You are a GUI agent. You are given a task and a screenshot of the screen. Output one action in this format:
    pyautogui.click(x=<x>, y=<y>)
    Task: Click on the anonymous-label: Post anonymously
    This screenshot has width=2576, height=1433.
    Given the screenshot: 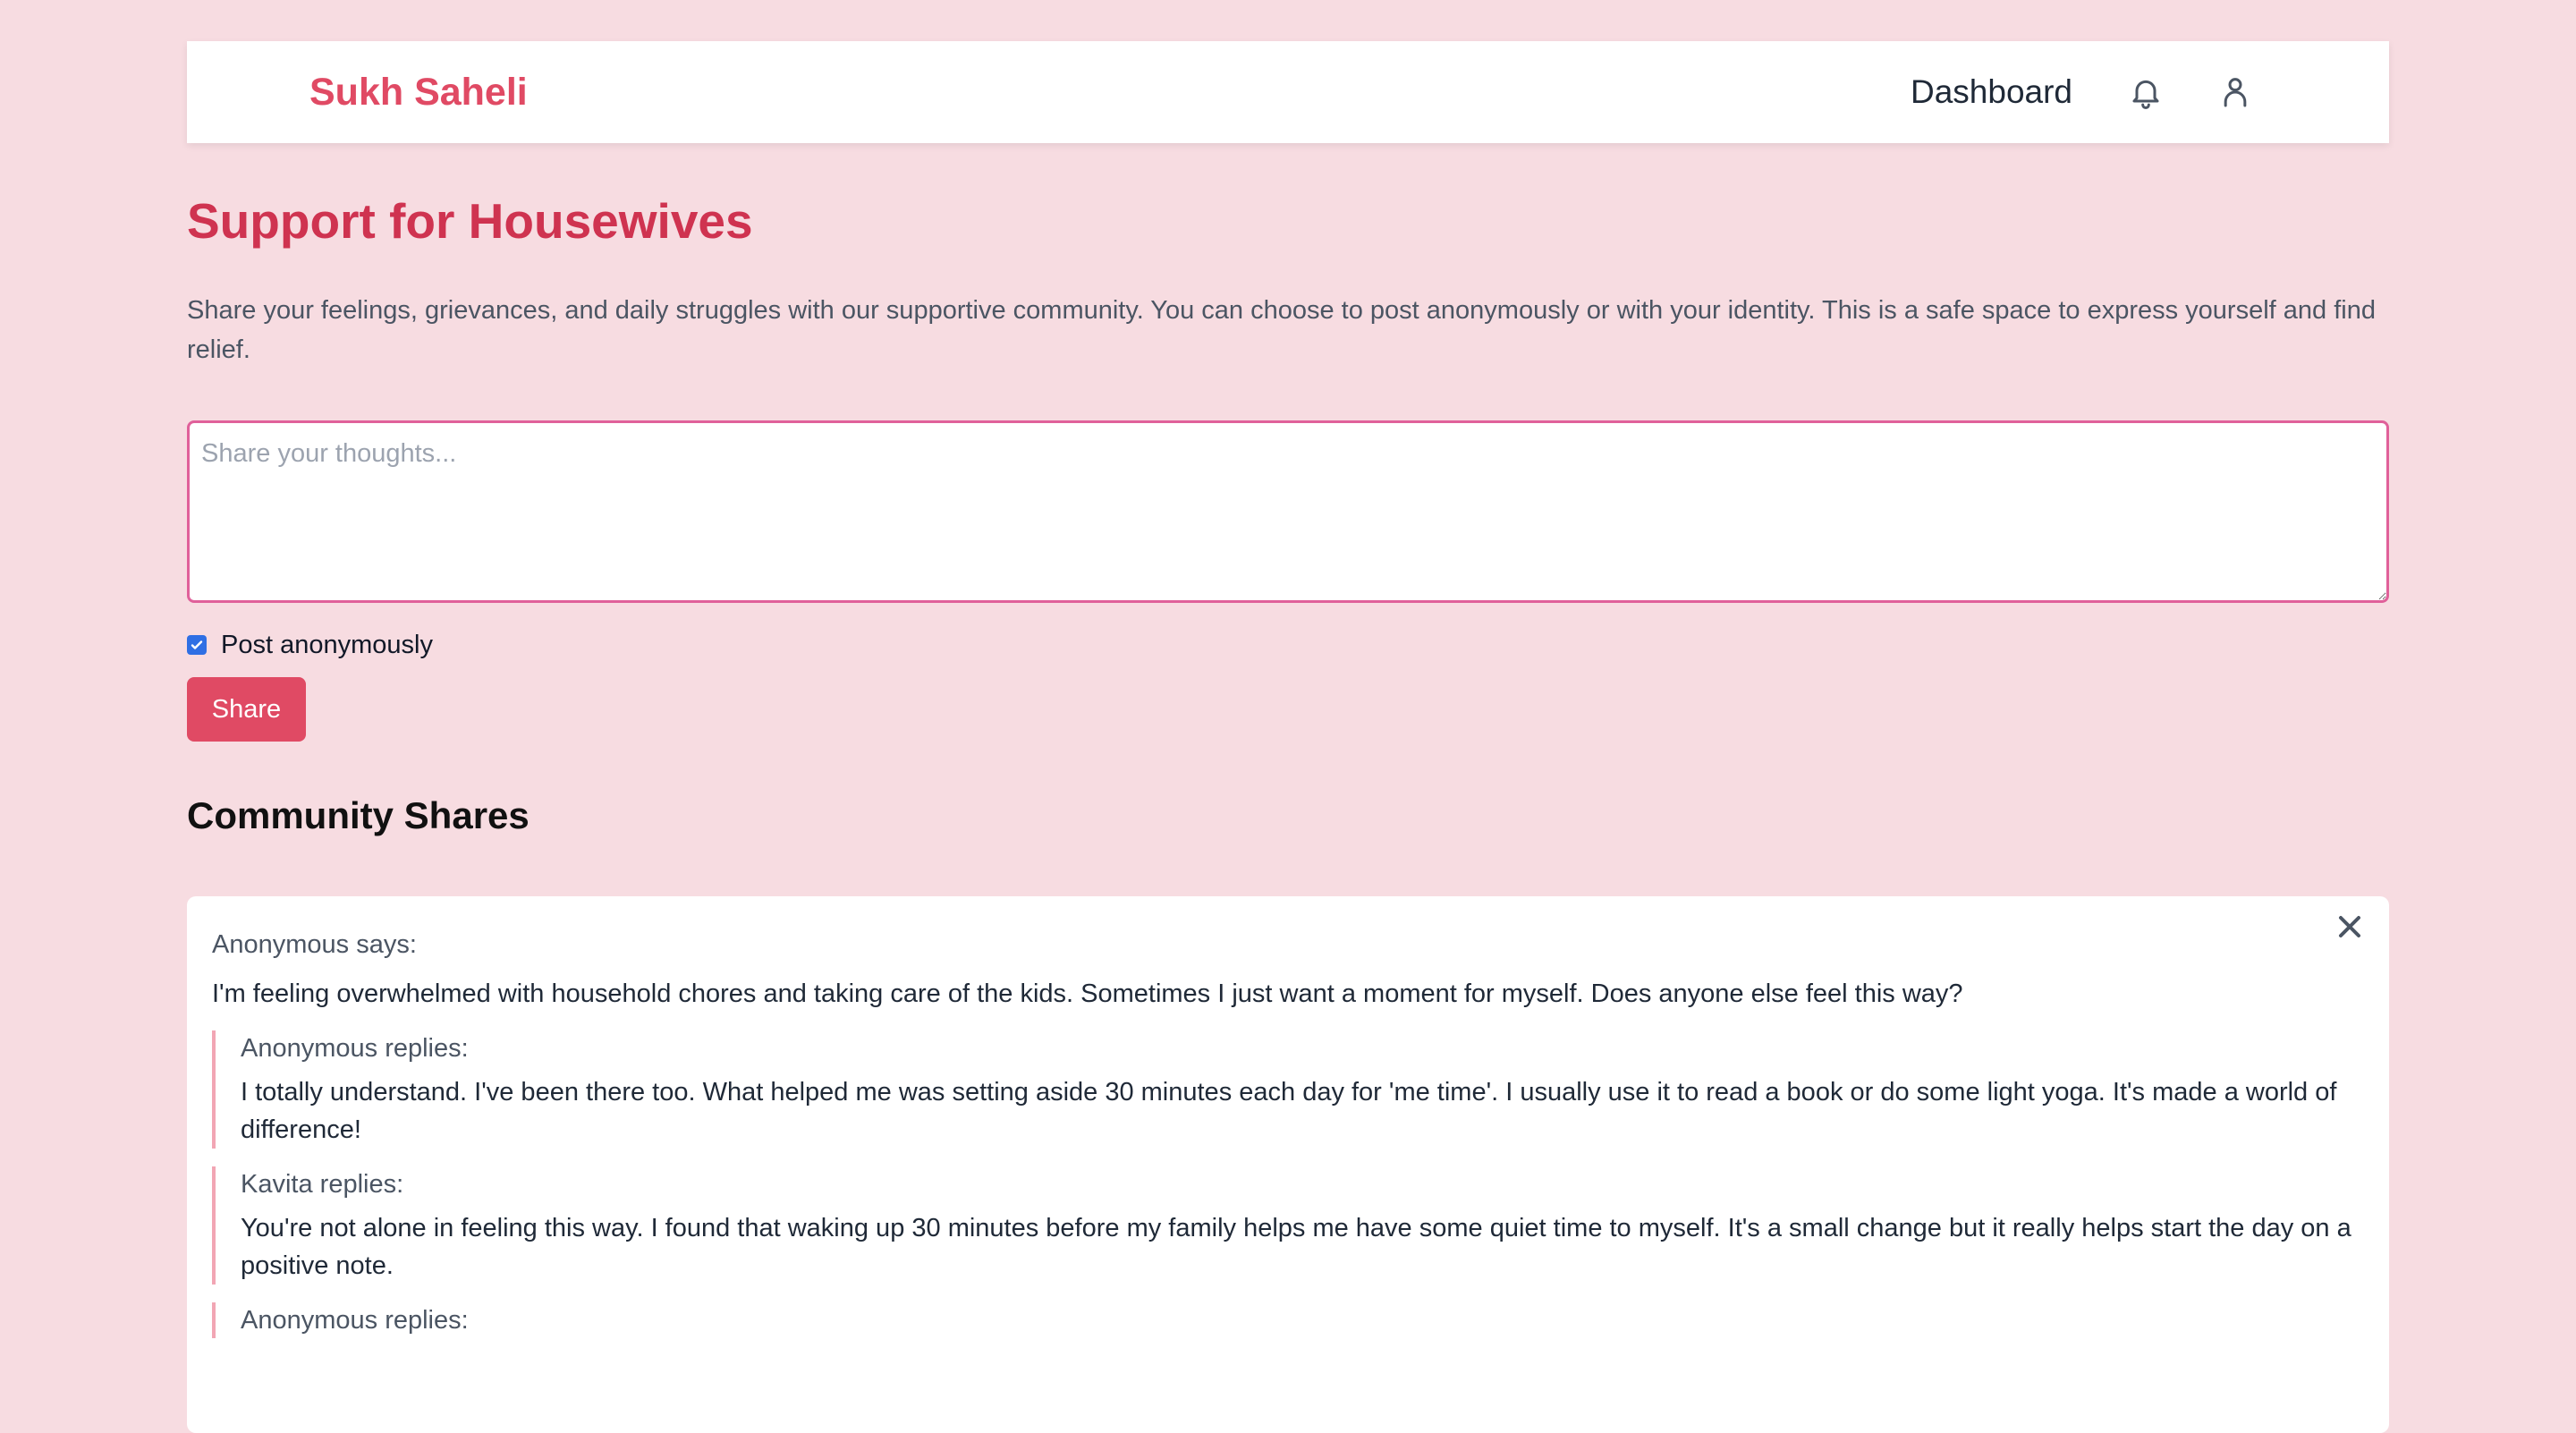 What is the action you would take?
    pyautogui.click(x=327, y=645)
    